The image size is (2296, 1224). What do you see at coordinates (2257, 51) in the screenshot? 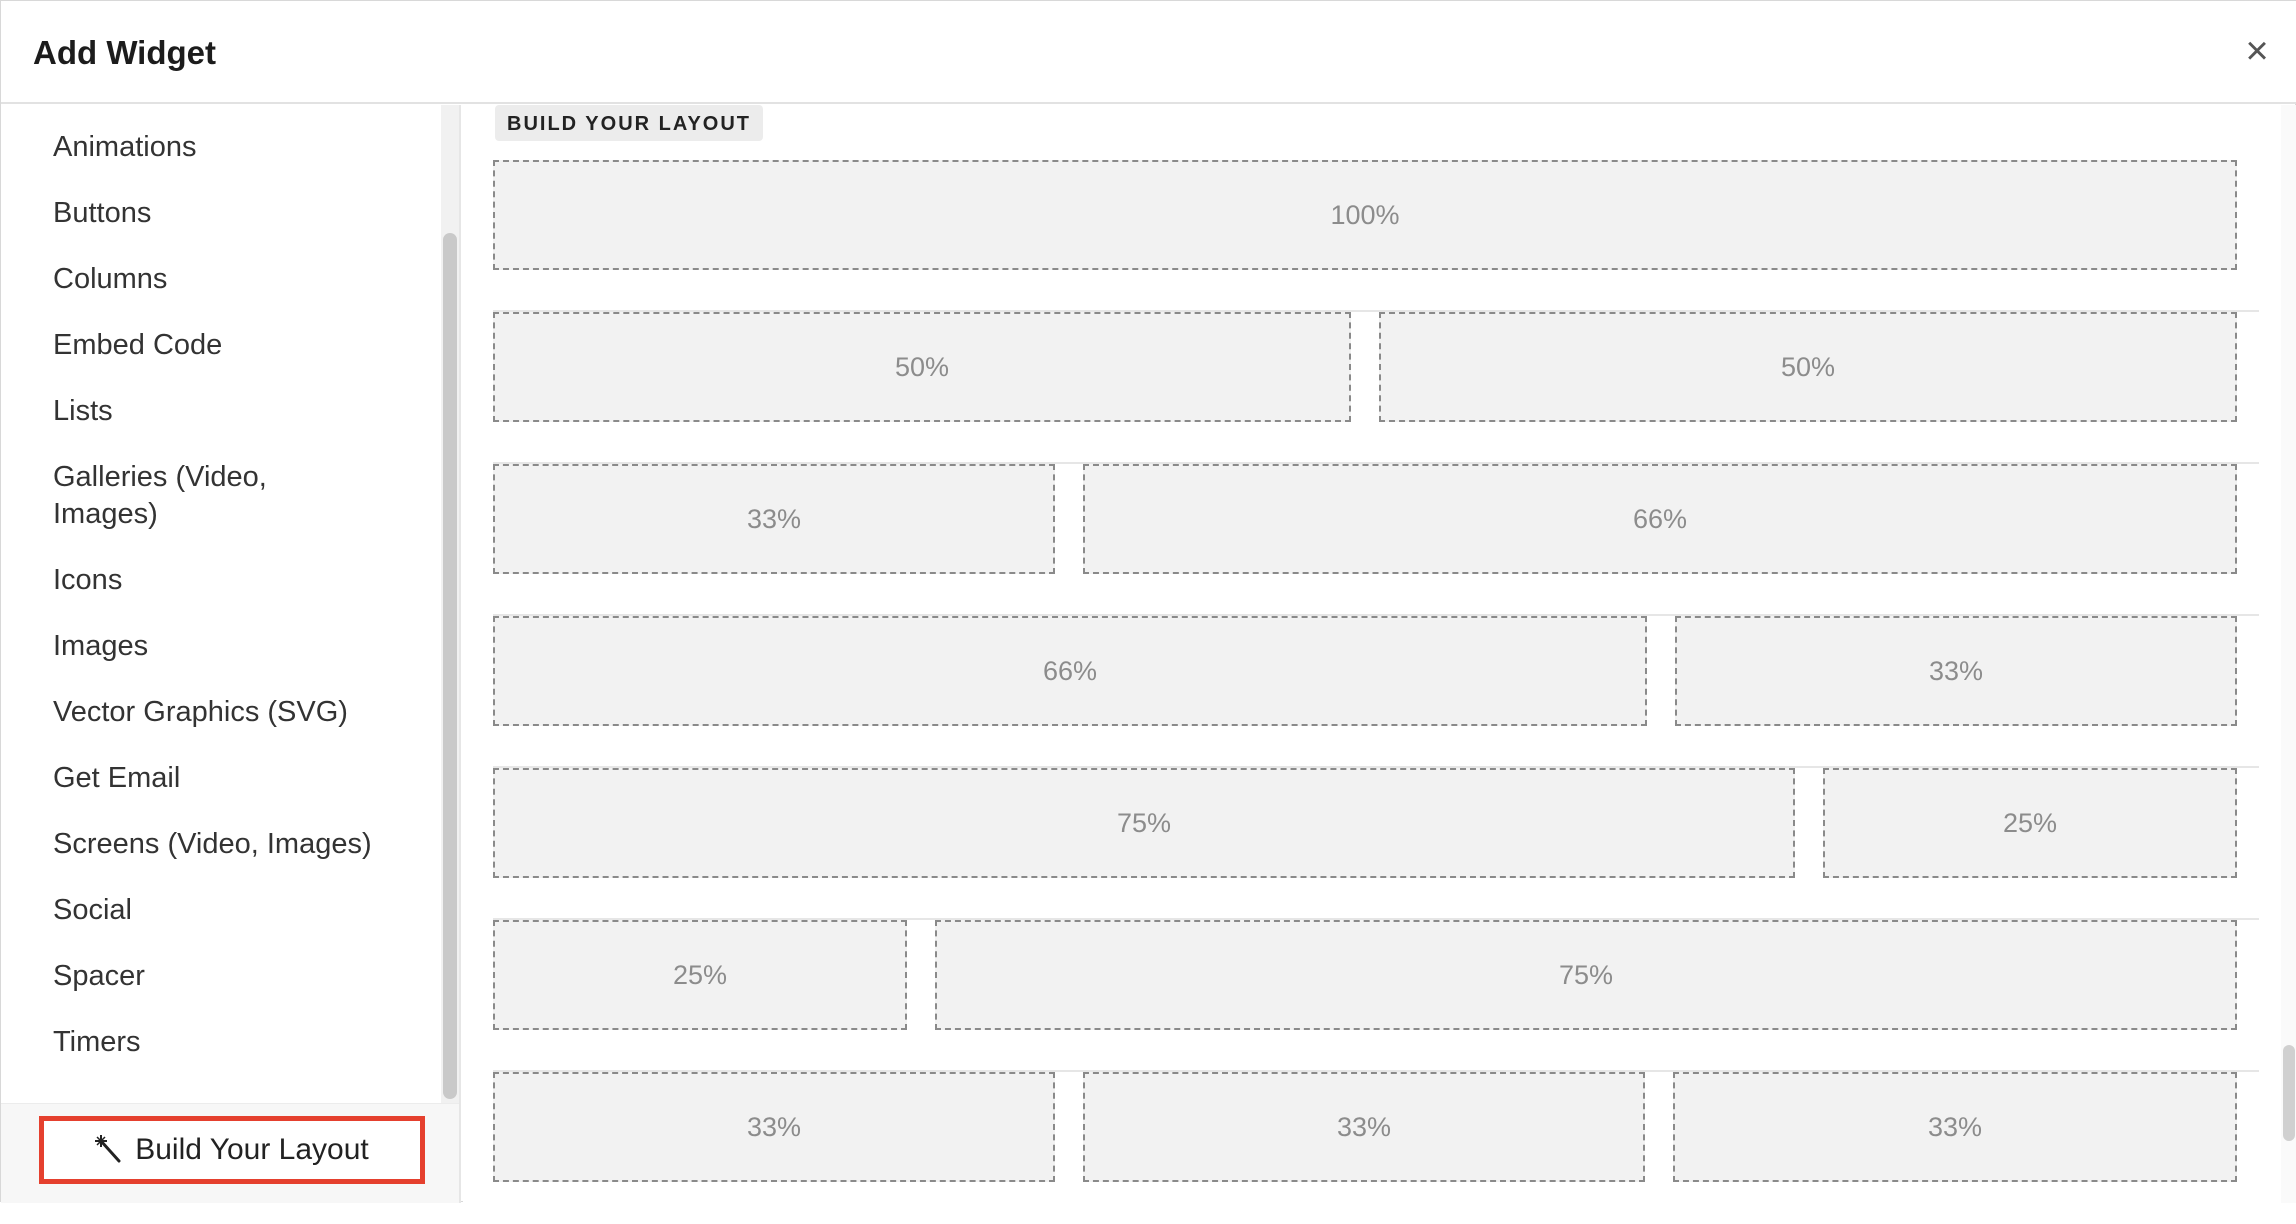
I see `close-icon: ×` at bounding box center [2257, 51].